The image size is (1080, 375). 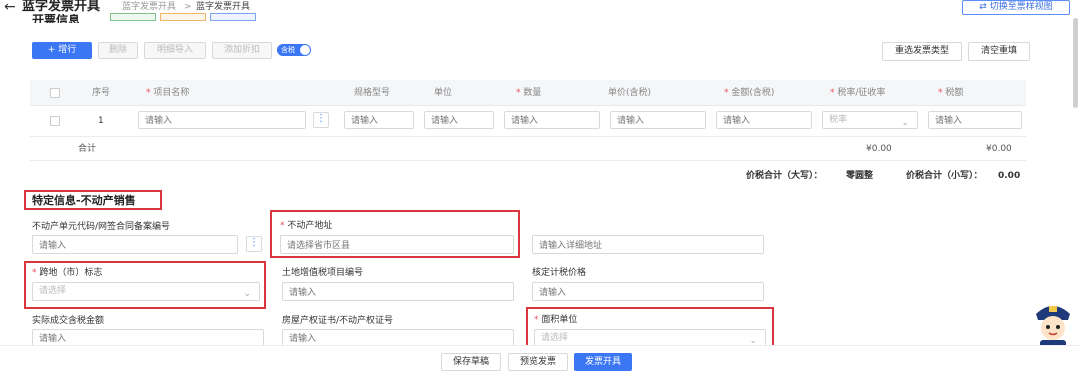 I want to click on import-detail-button: 明细导入, so click(x=175, y=50).